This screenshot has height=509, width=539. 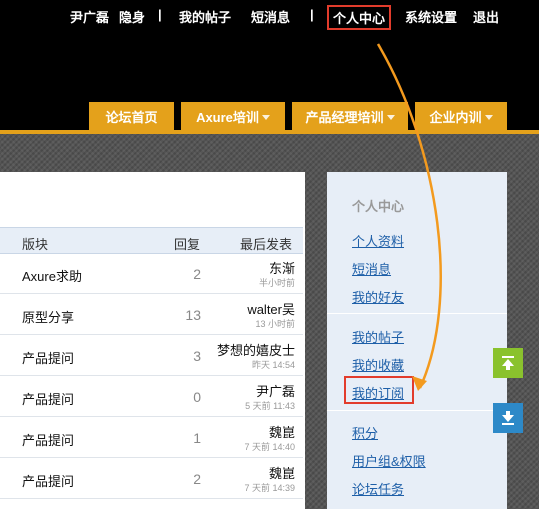 What do you see at coordinates (197, 356) in the screenshot?
I see `reply-count: 3` at bounding box center [197, 356].